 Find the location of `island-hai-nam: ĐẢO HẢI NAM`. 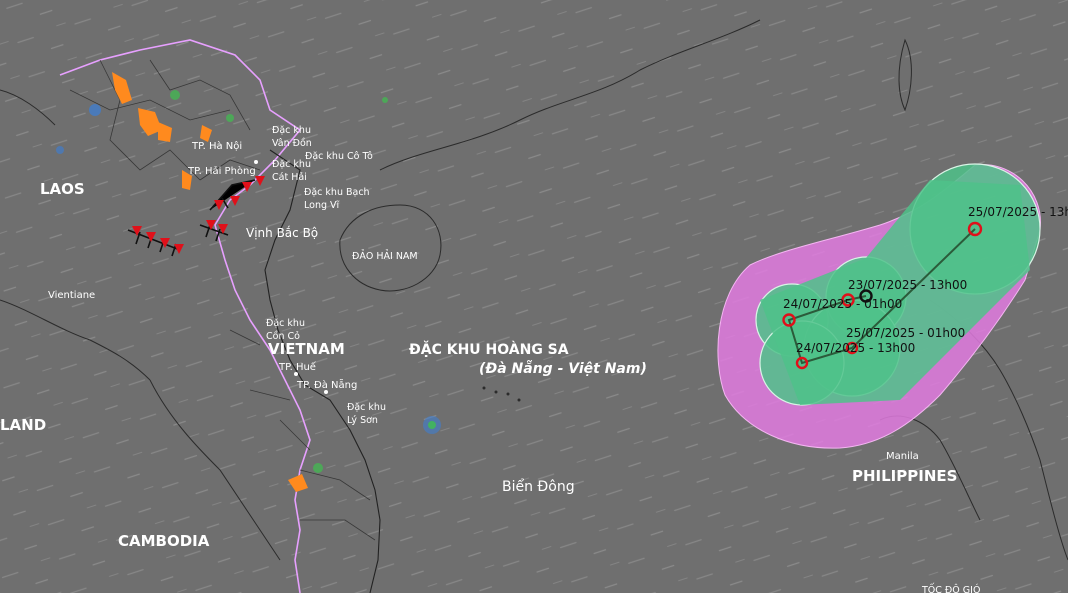

island-hai-nam: ĐẢO HẢI NAM is located at coordinates (385, 256).